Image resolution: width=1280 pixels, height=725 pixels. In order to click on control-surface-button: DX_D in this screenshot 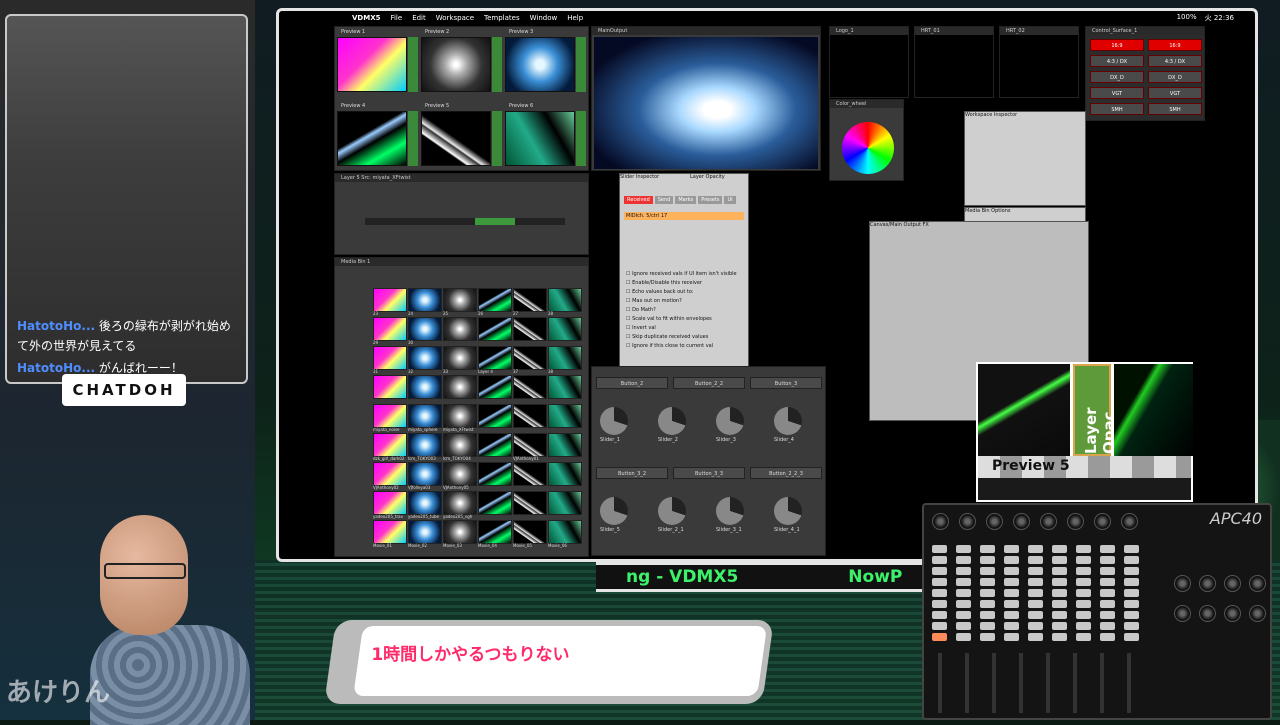, I will do `click(1117, 77)`.